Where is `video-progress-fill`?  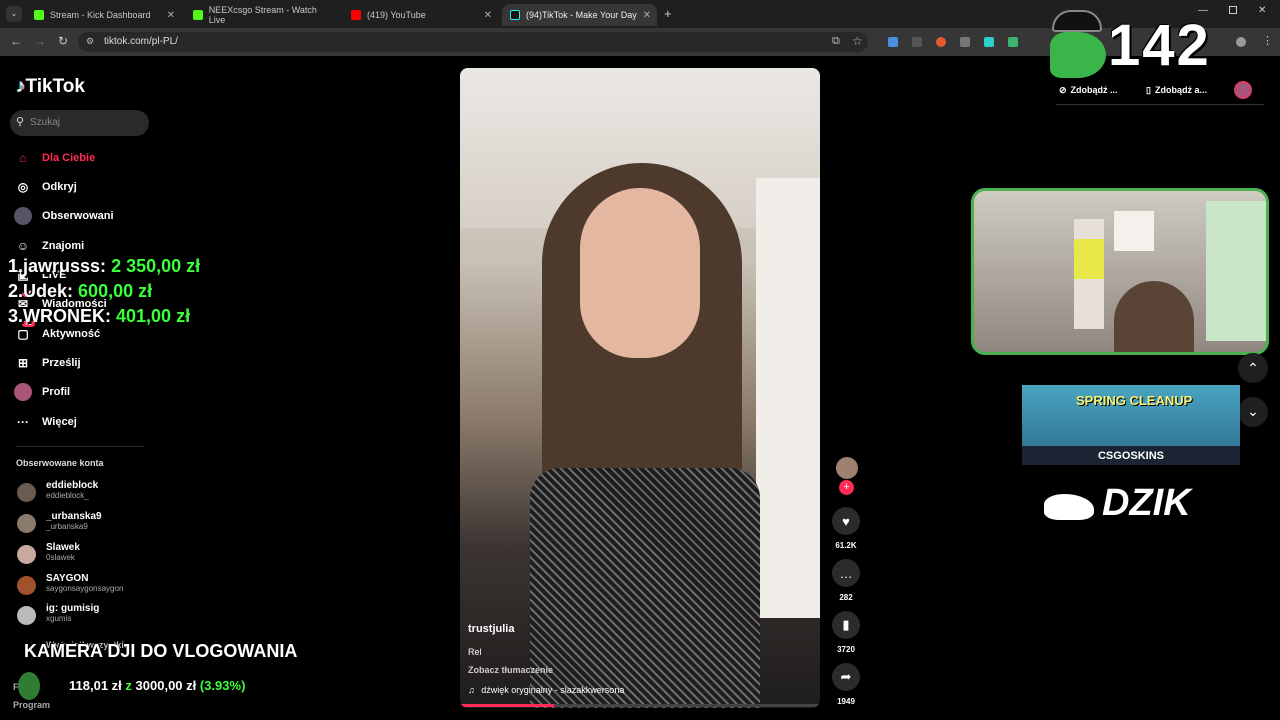 video-progress-fill is located at coordinates (507, 705).